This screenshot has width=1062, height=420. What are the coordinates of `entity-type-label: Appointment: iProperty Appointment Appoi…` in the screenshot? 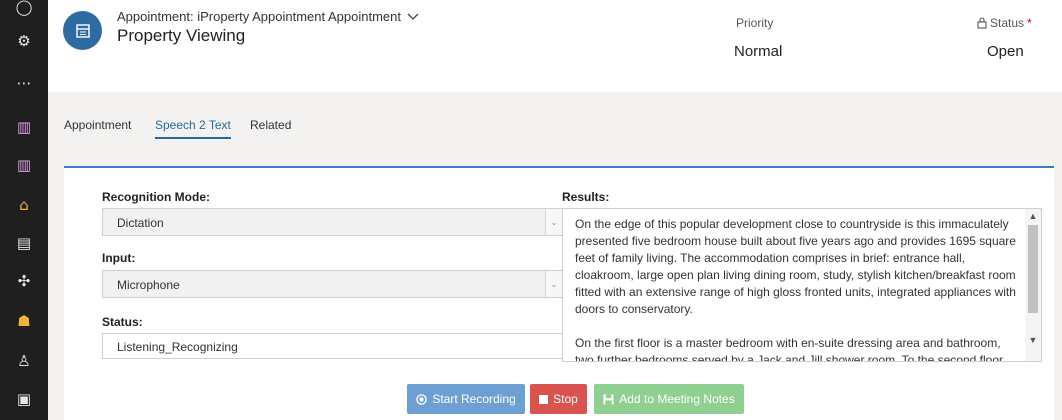 It's located at (259, 16).